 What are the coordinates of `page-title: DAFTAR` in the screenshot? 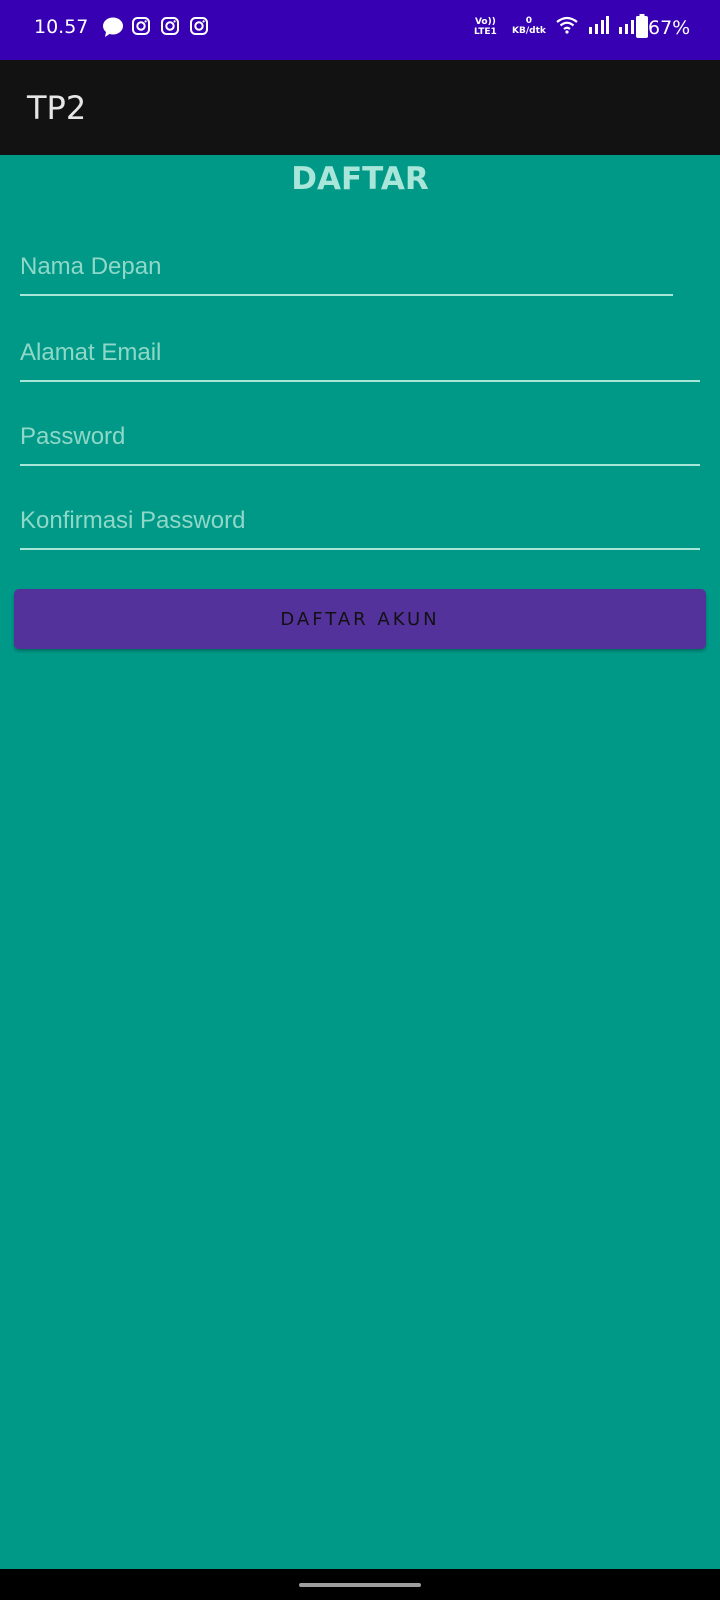 It's located at (360, 179).